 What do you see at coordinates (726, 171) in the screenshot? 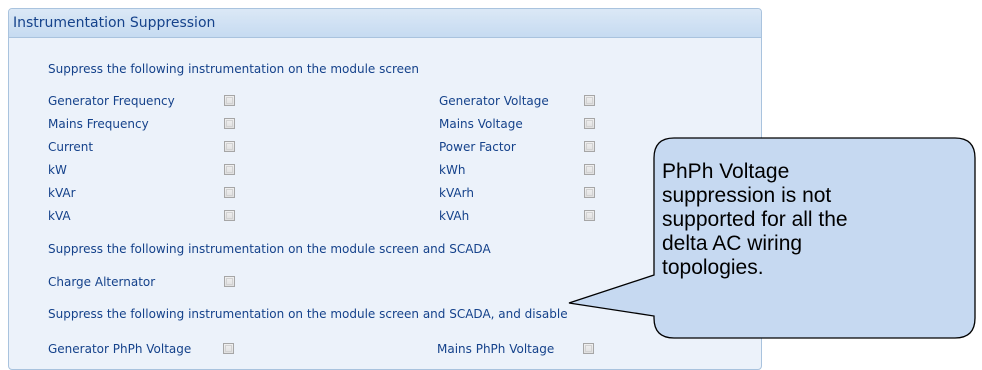
I see `callout-line: PhPh Voltage` at bounding box center [726, 171].